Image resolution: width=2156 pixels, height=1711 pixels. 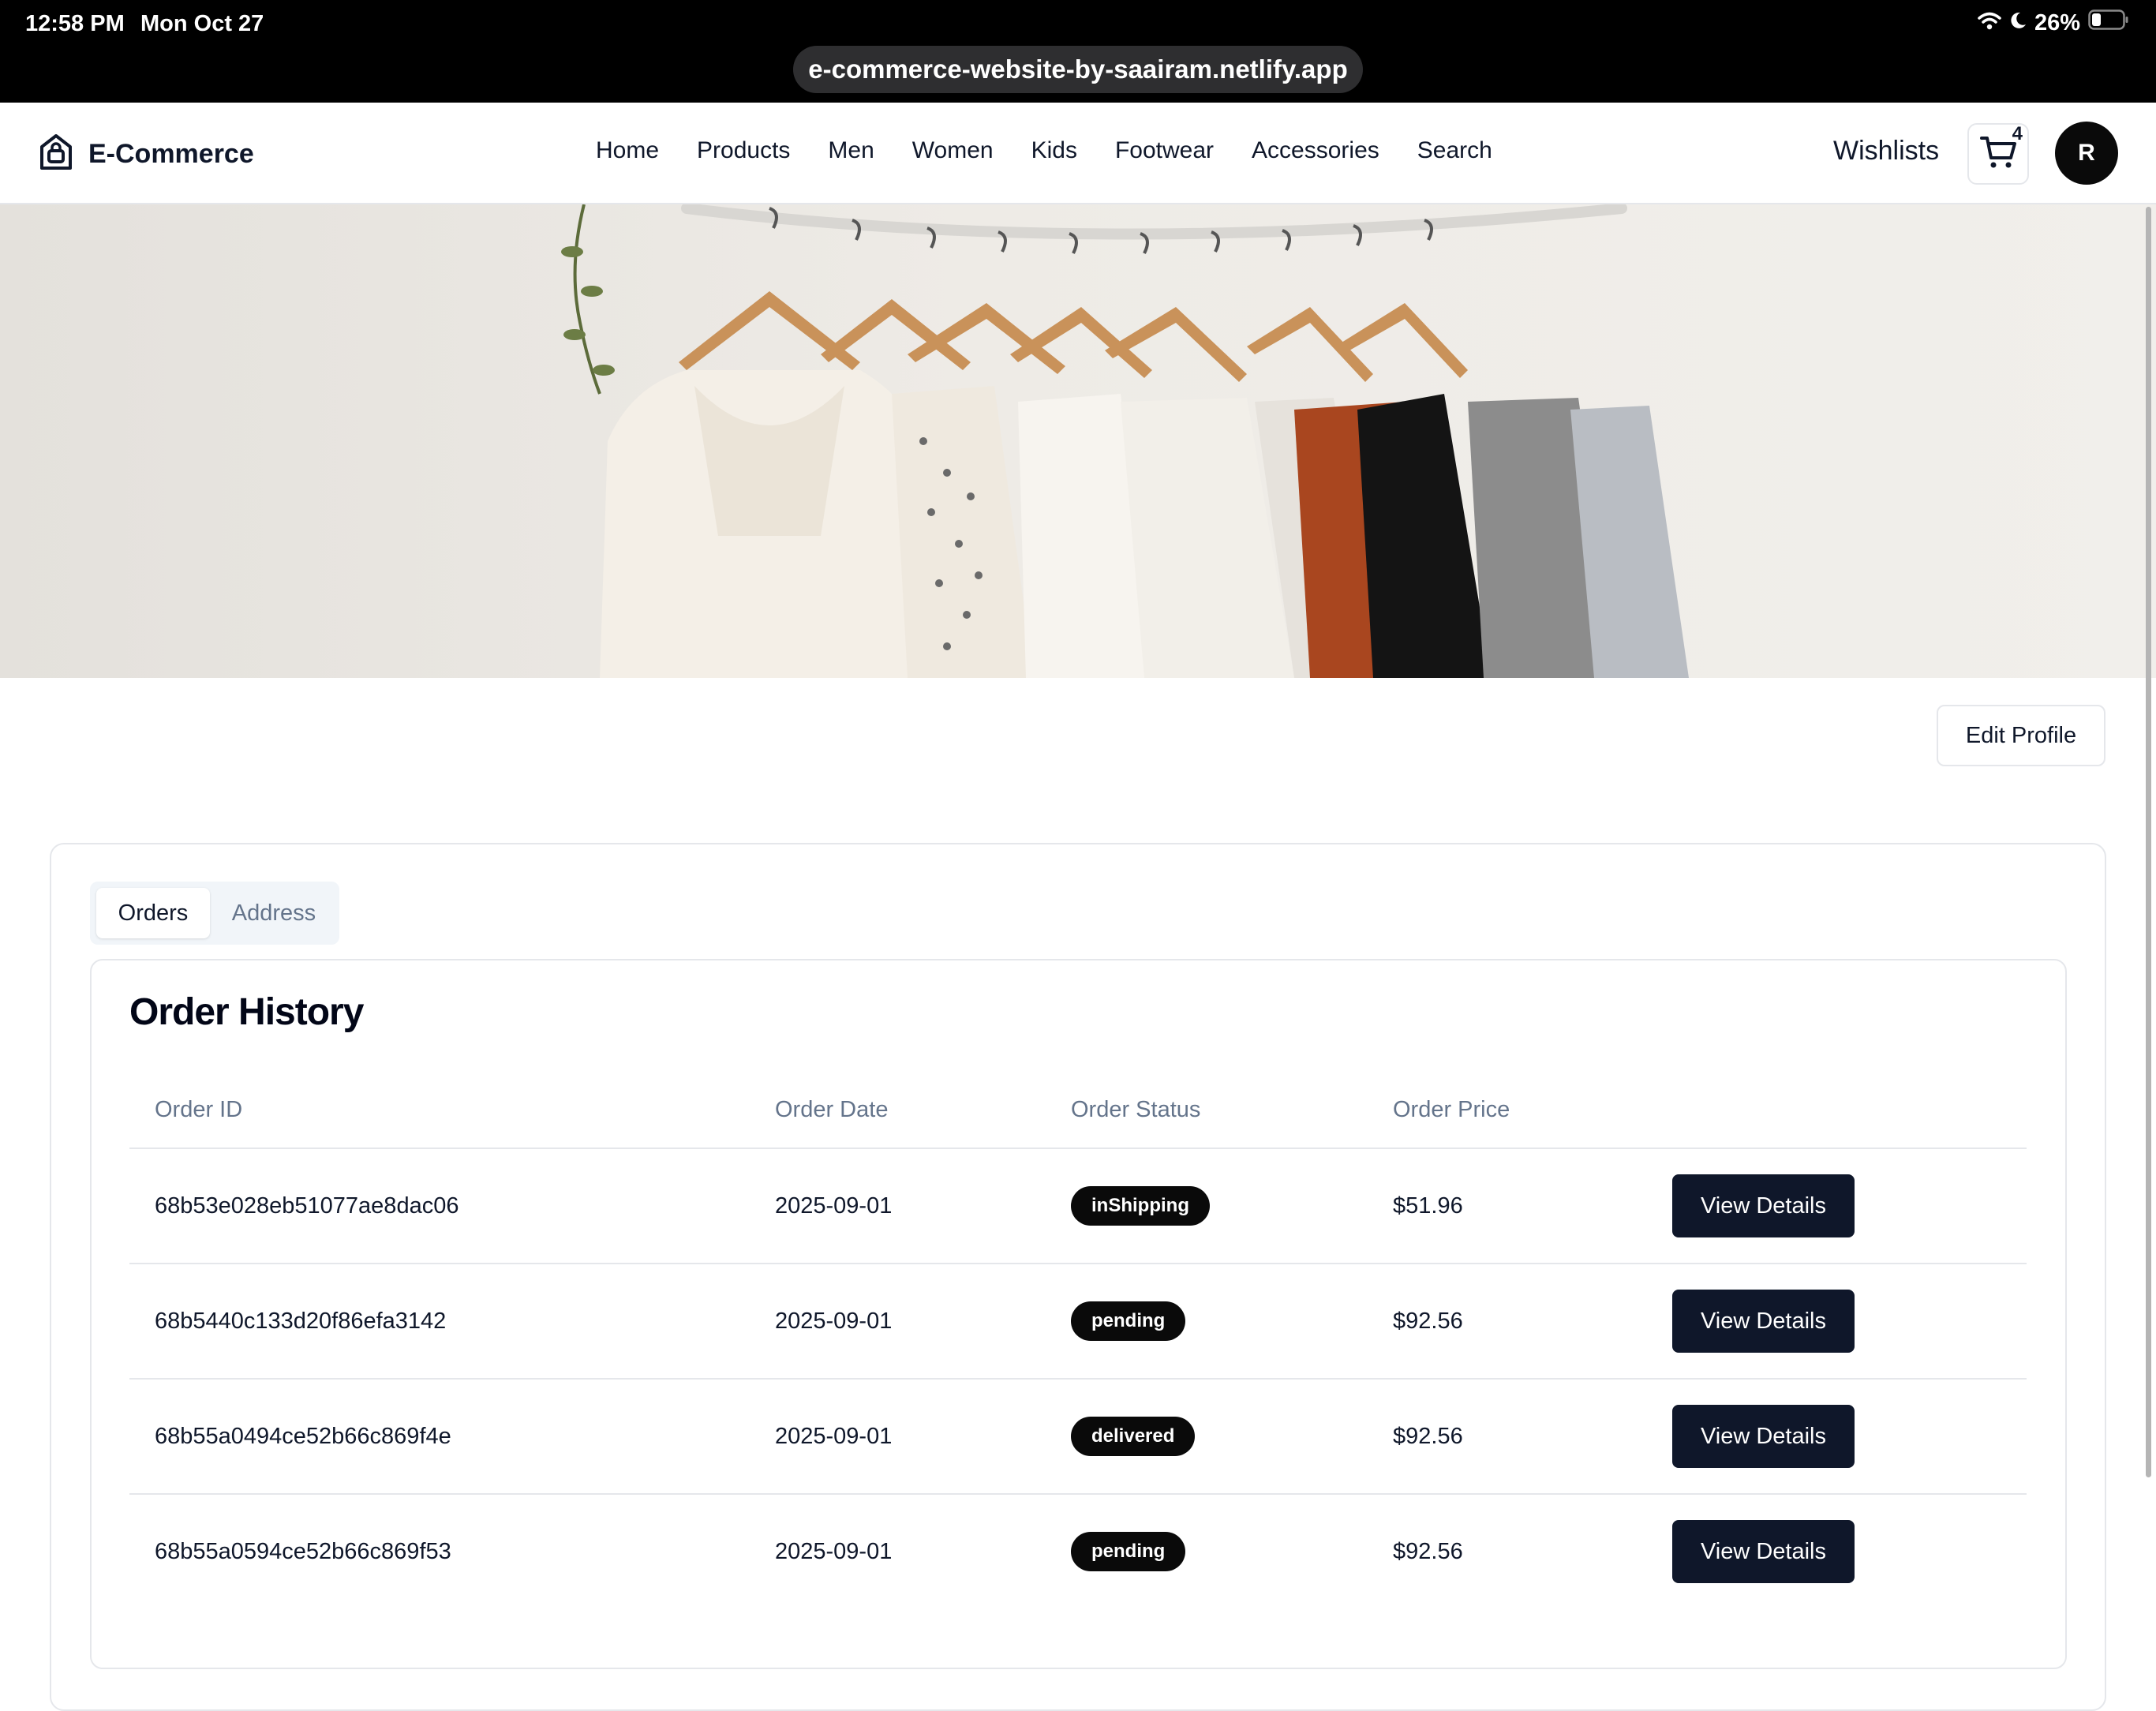 I want to click on order-id: 68b55a0594ce52b66c869f53, so click(x=303, y=1551).